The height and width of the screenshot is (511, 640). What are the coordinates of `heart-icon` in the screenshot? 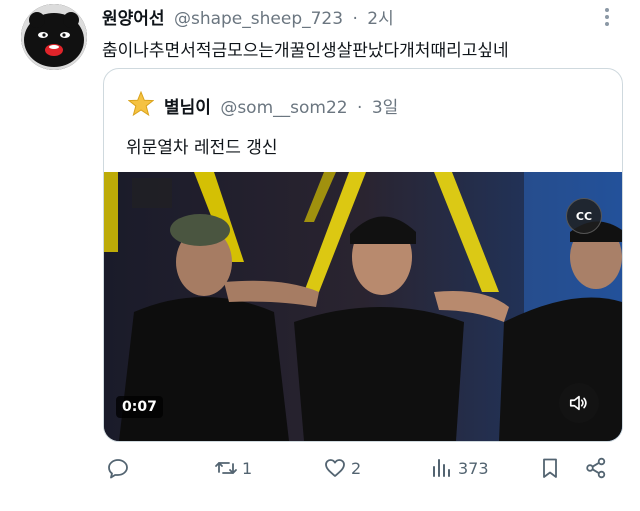 It's located at (335, 468).